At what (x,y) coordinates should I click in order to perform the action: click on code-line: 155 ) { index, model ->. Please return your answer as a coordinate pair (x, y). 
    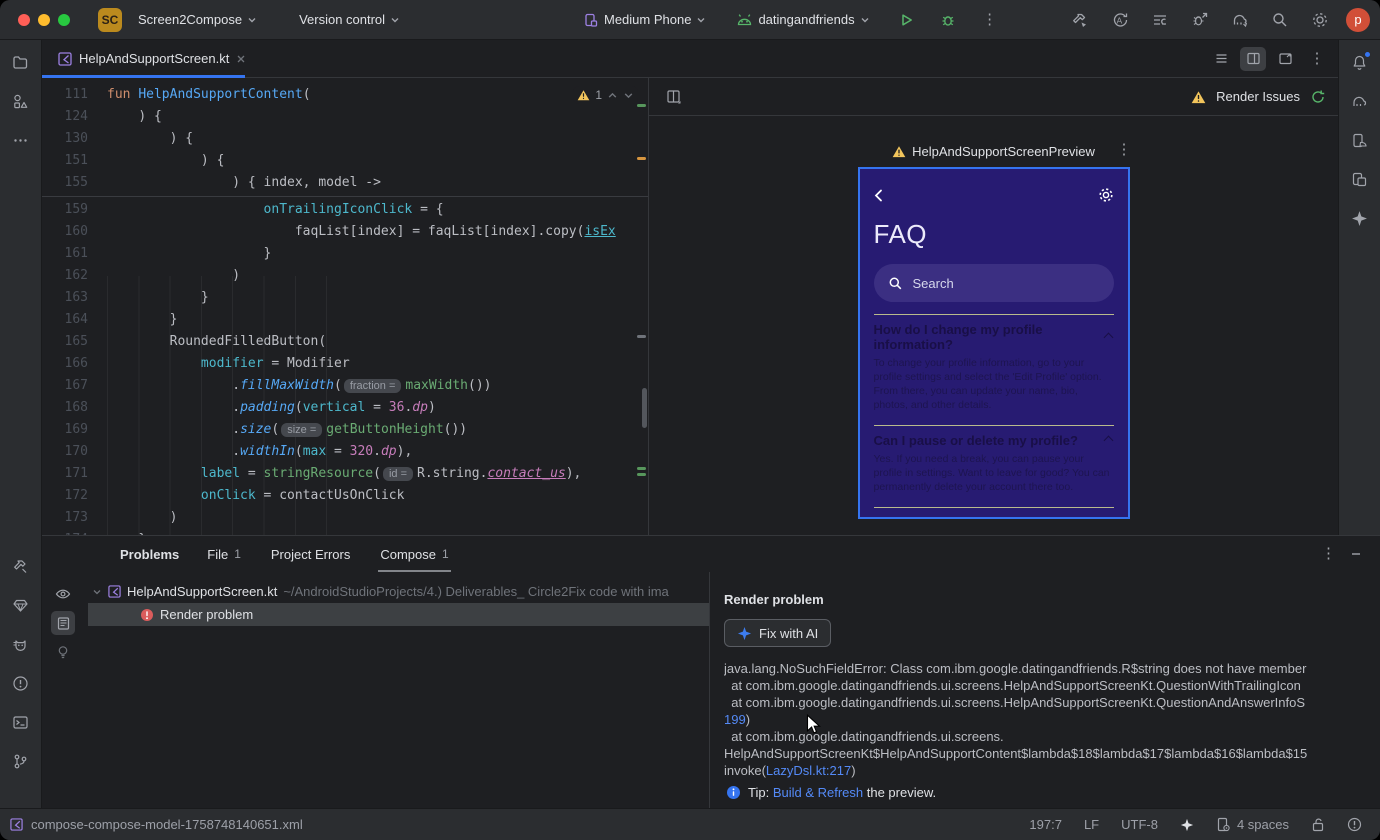
    Looking at the image, I should click on (345, 183).